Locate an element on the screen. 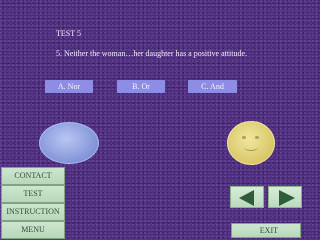  contact-button: CONTACT is located at coordinates (33, 176).